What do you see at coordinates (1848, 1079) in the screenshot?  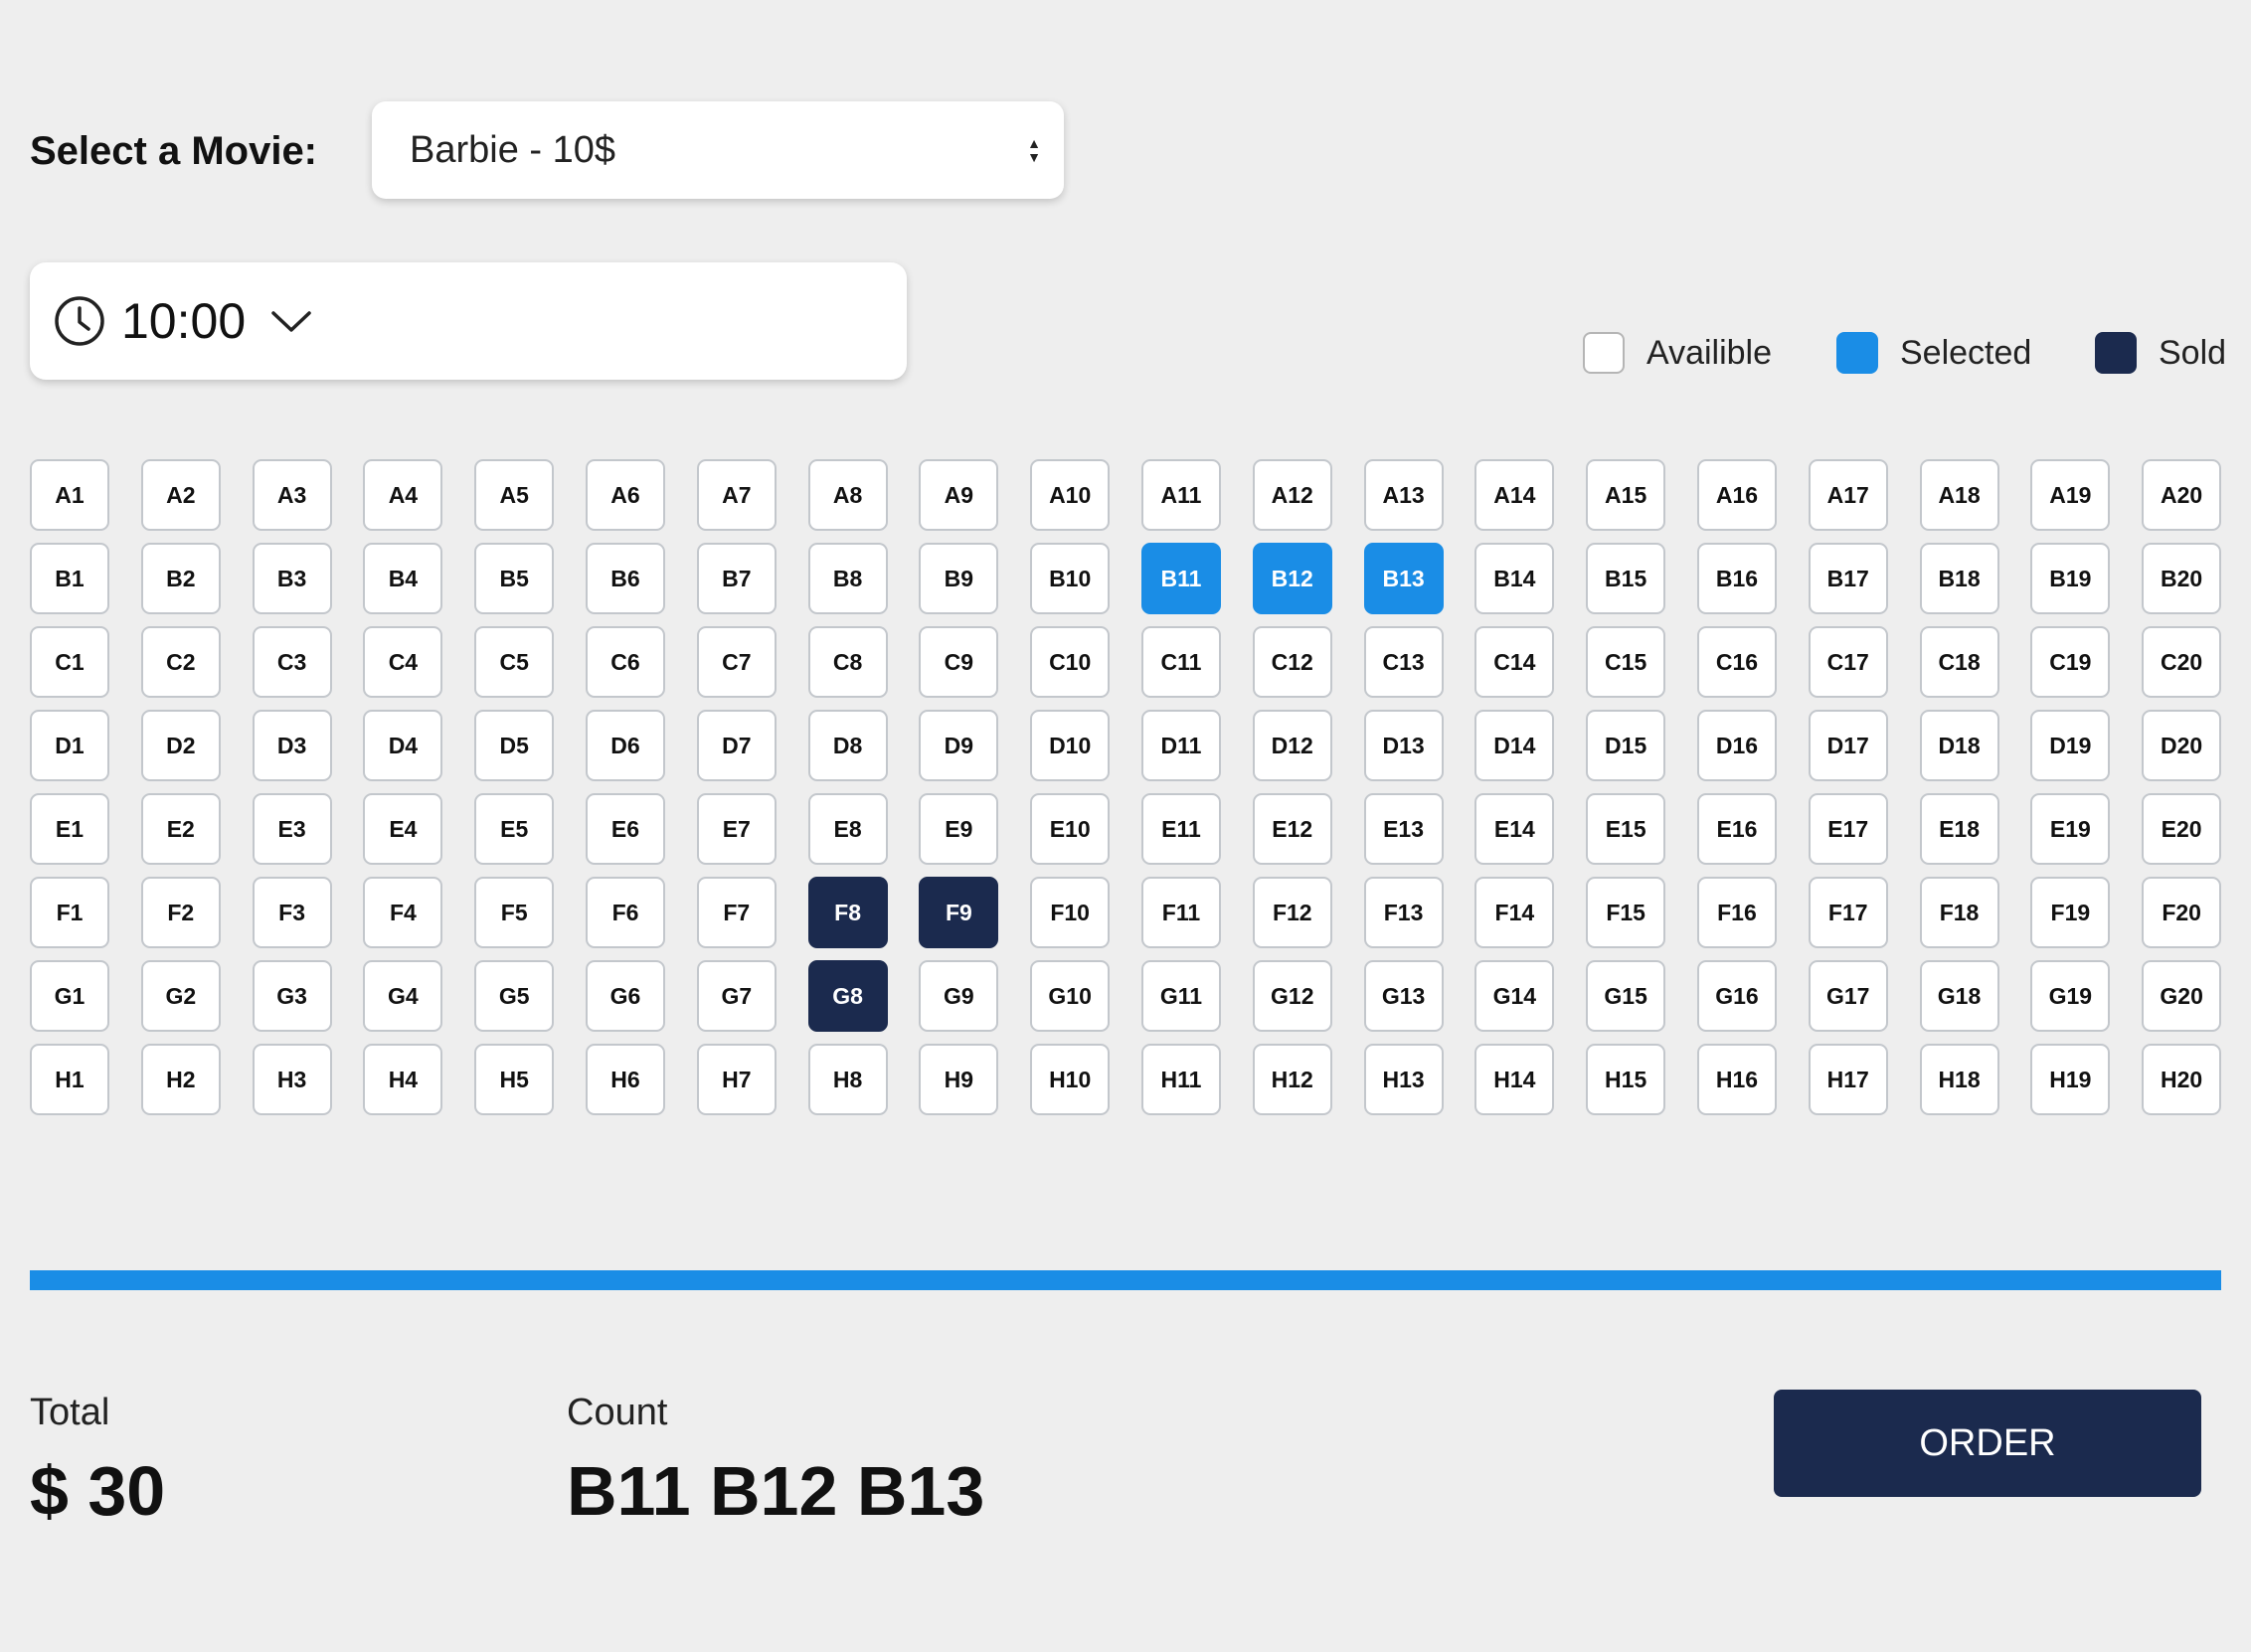 I see `seat-H17: H17` at bounding box center [1848, 1079].